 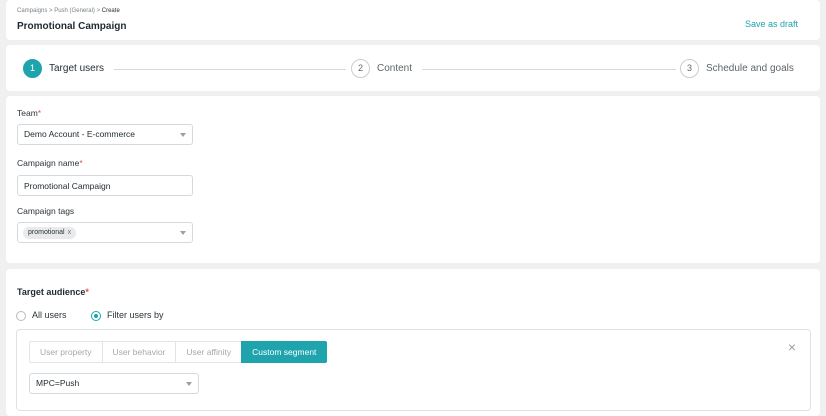 What do you see at coordinates (208, 352) in the screenshot?
I see `tab-user-affinity: User affinity` at bounding box center [208, 352].